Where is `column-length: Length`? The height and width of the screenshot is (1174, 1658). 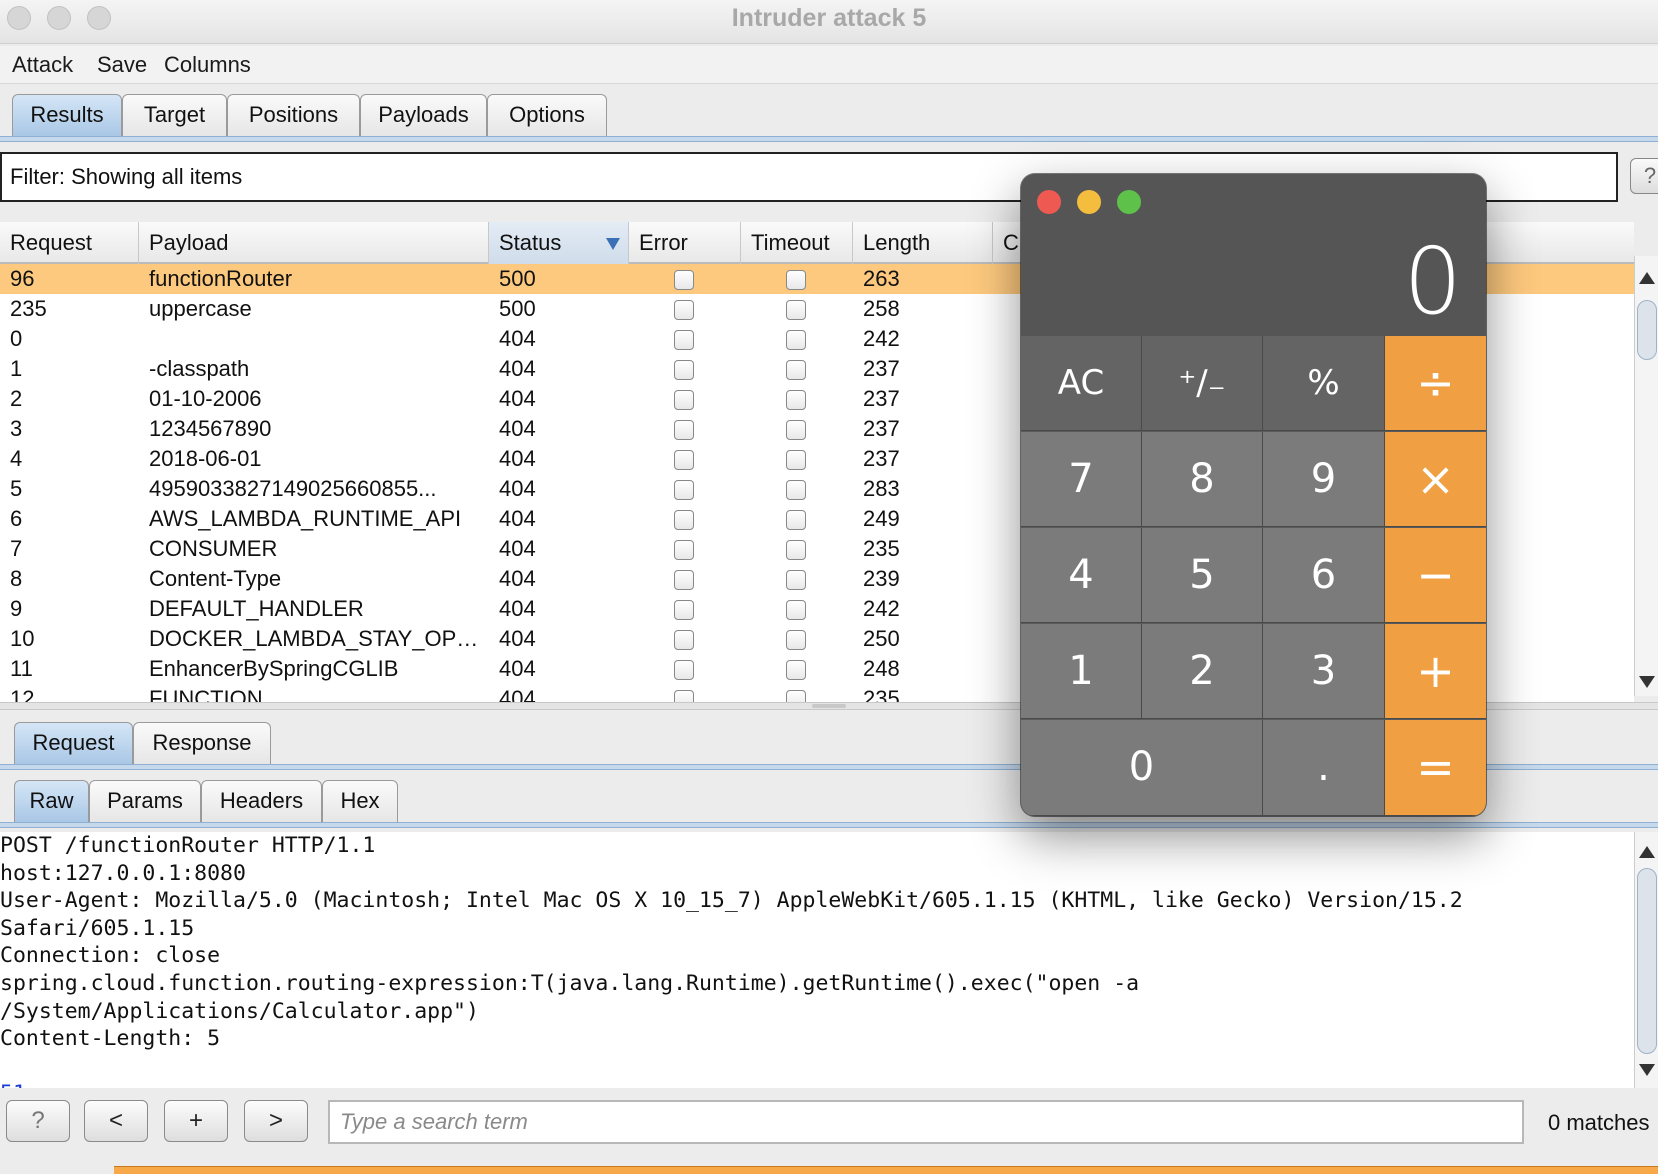
column-length: Length is located at coordinates (923, 243).